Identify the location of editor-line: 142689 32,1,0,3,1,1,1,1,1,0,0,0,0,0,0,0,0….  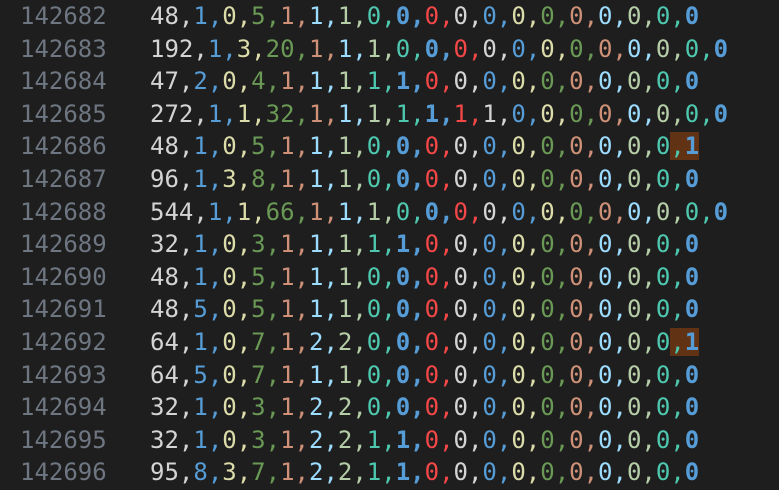
(389, 244).